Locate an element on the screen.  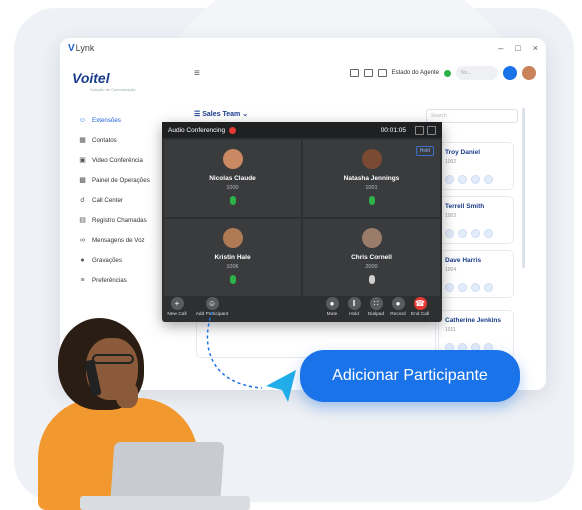
end-call-button: ☎ End Call is located at coordinates (420, 307).